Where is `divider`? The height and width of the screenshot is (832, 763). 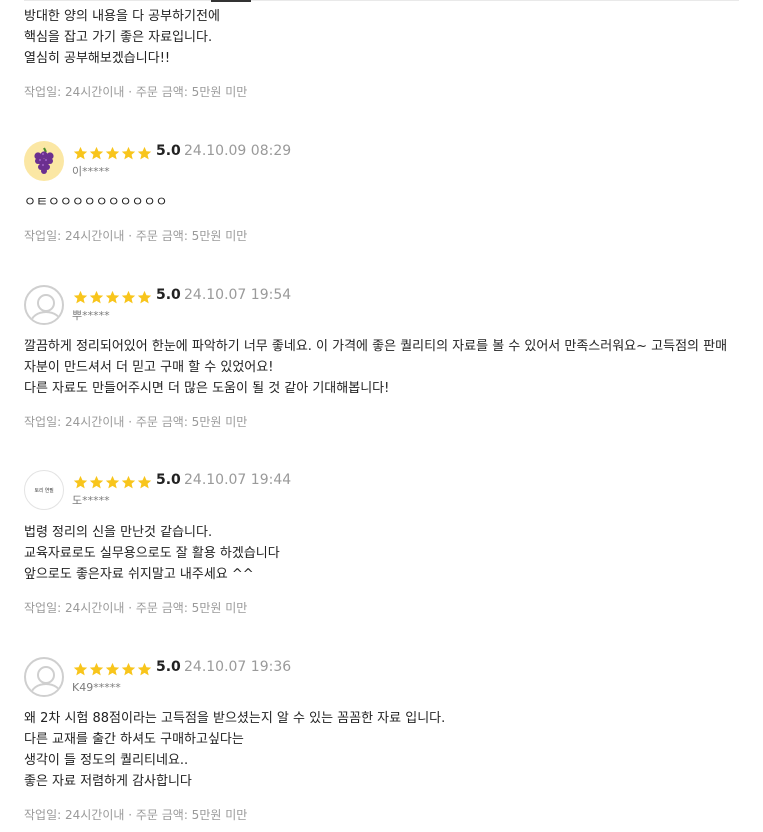
divider is located at coordinates (381, 1).